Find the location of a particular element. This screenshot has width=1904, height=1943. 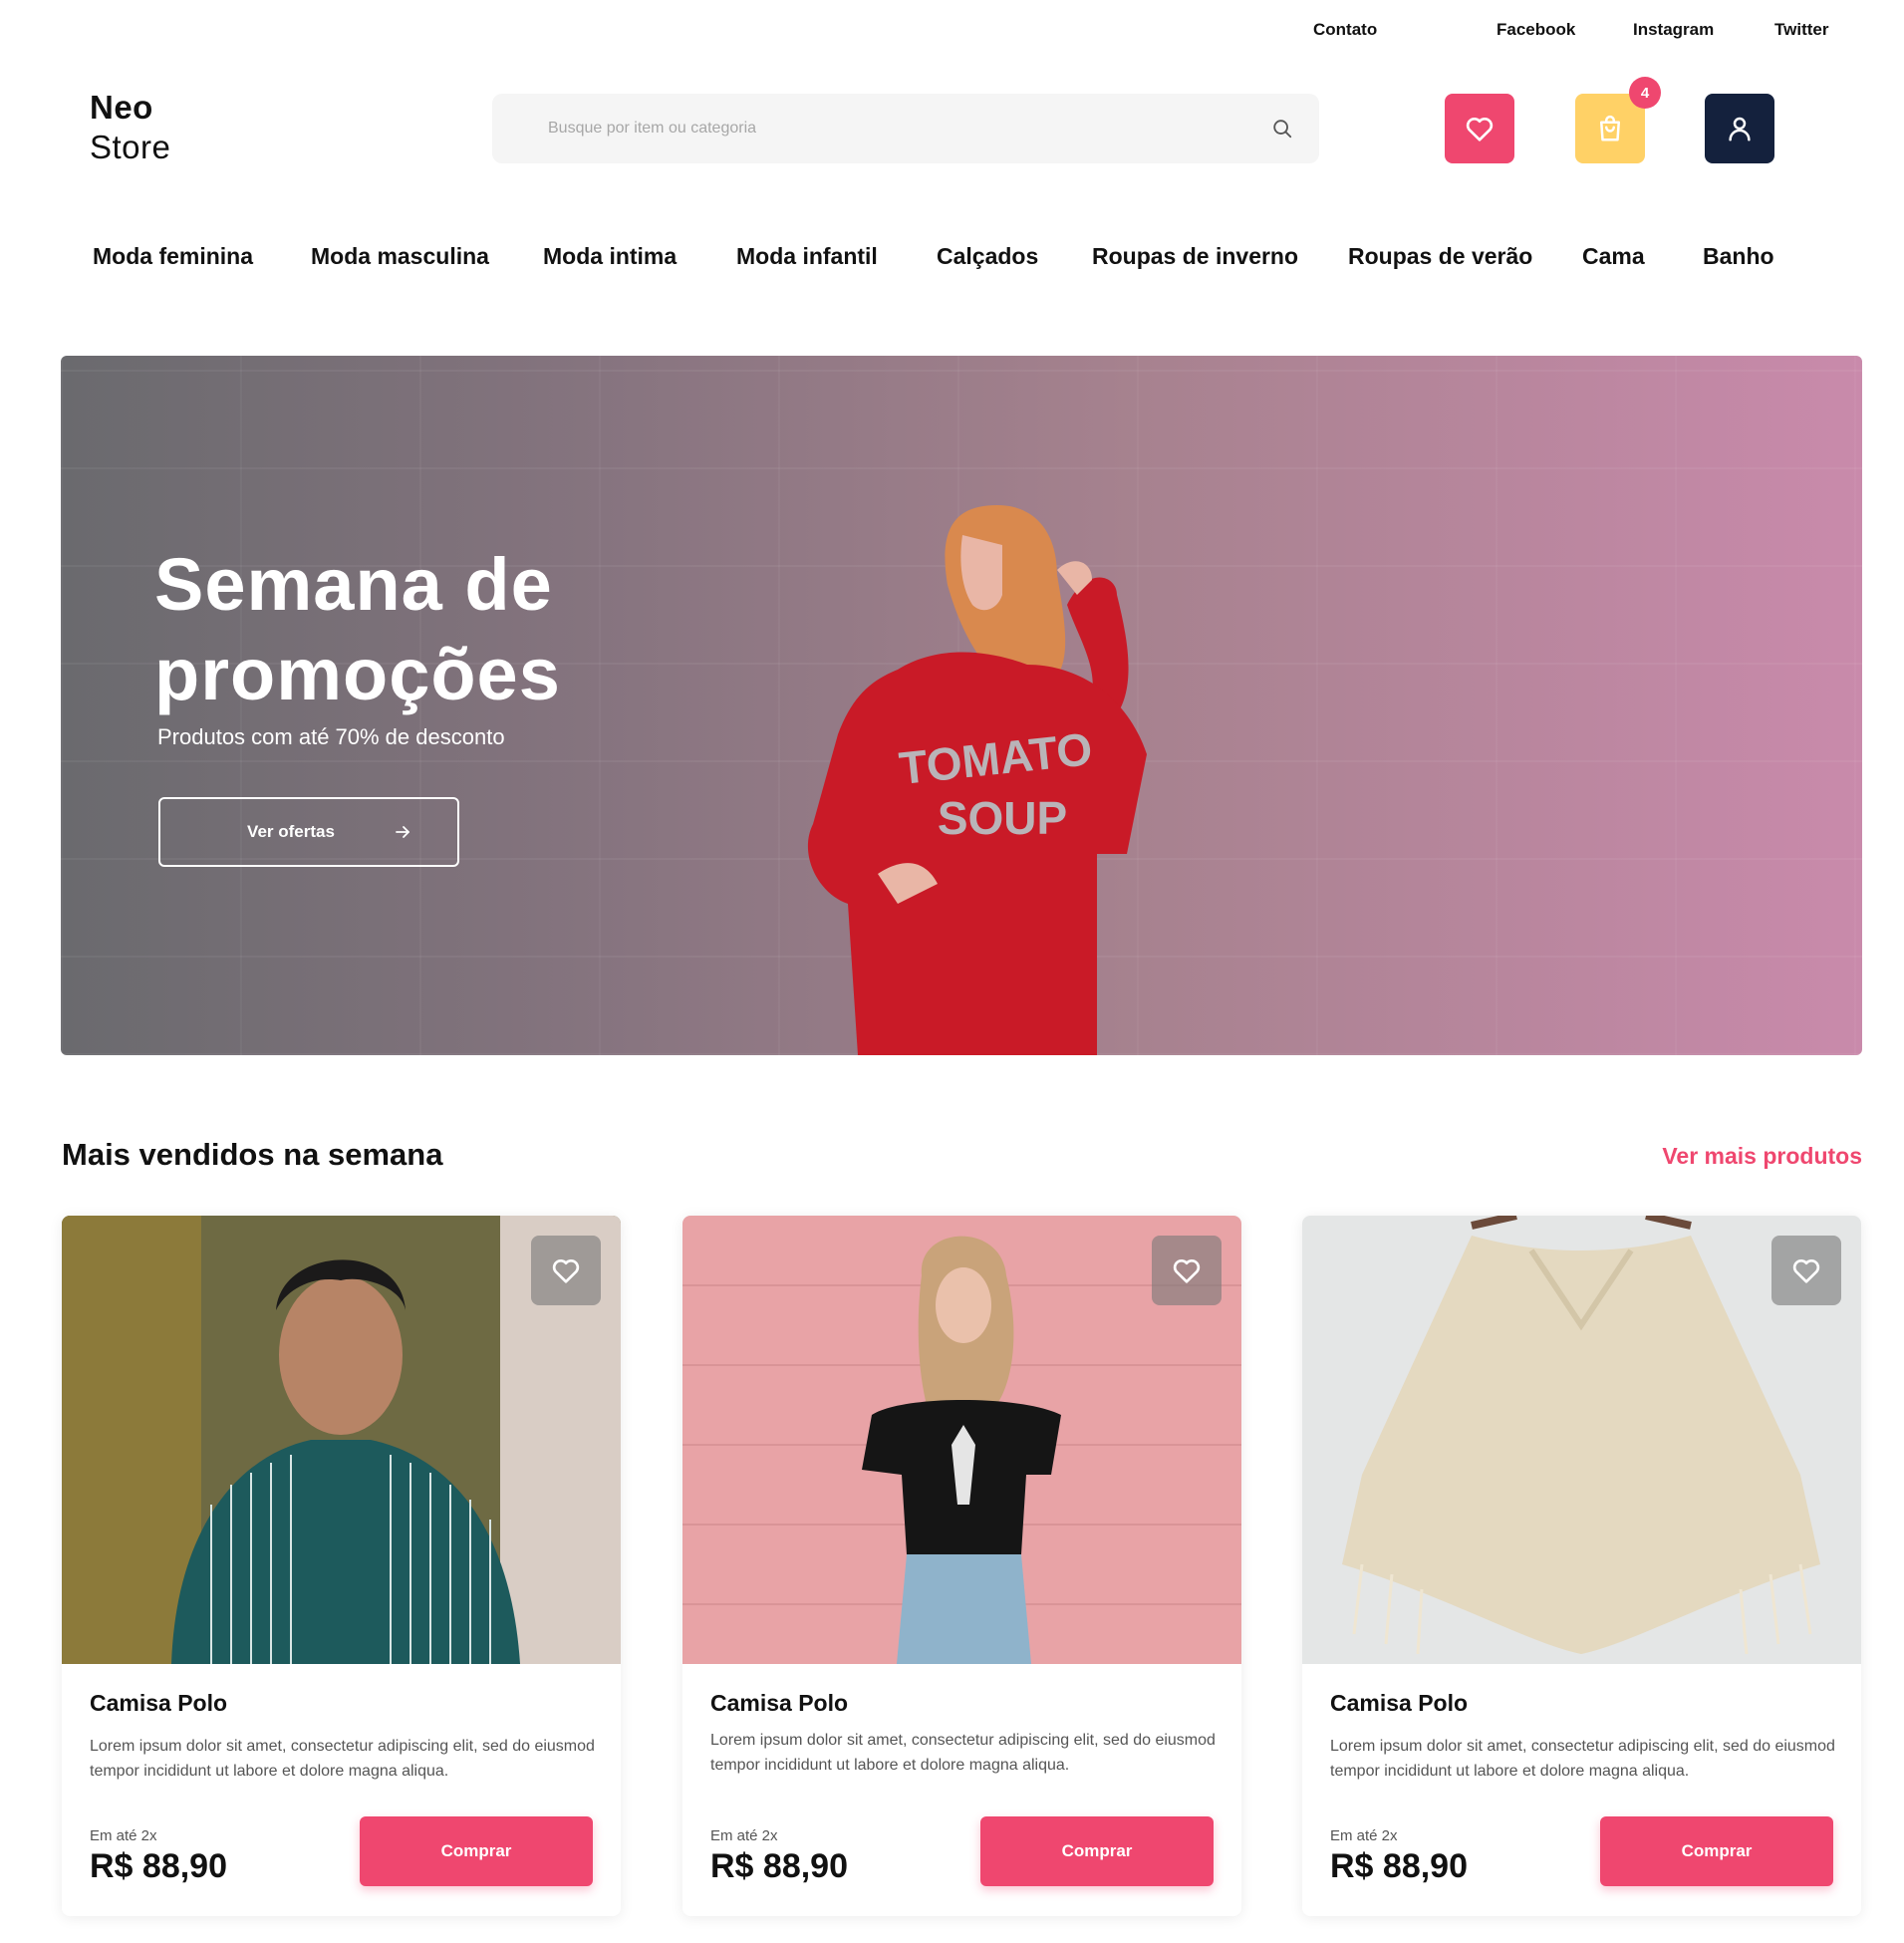

category-moda-infantil: Moda infantil is located at coordinates (807, 256).